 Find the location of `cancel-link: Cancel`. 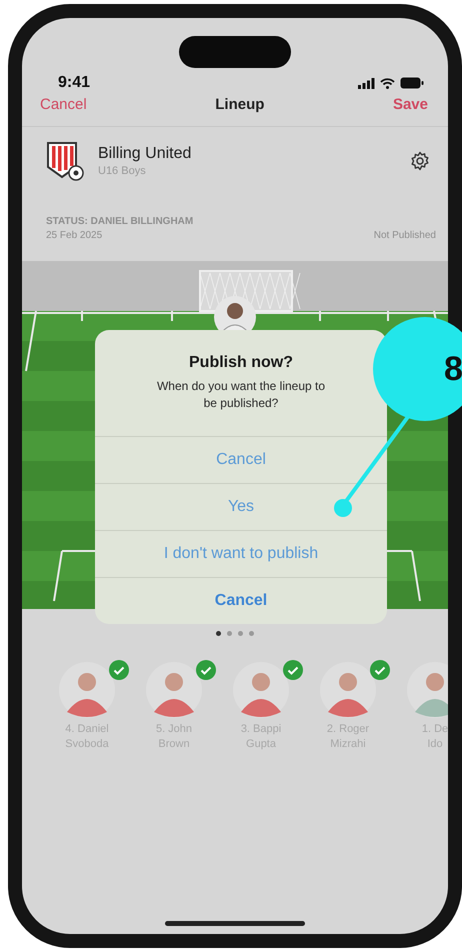

cancel-link: Cancel is located at coordinates (63, 104).